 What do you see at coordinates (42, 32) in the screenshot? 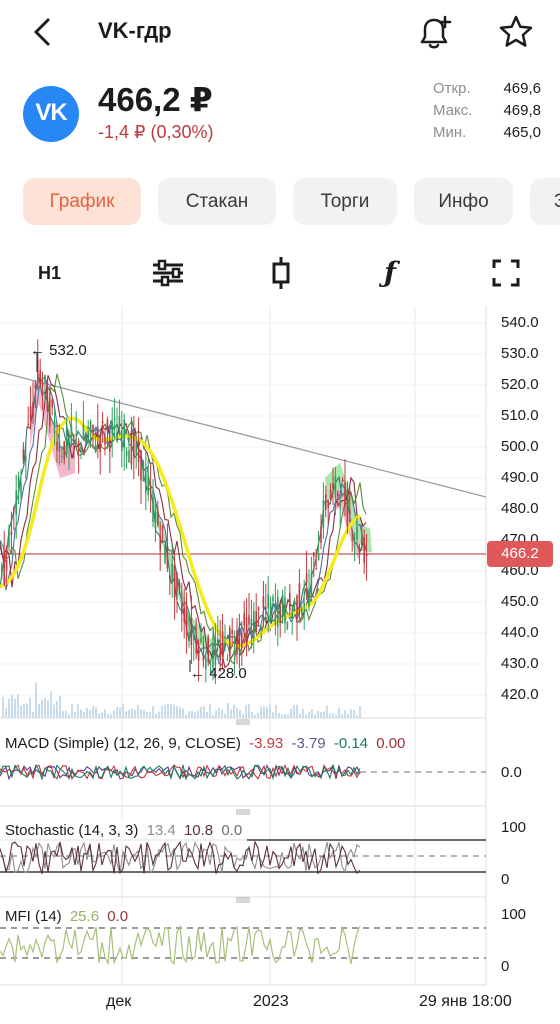
I see `back-arrow-icon` at bounding box center [42, 32].